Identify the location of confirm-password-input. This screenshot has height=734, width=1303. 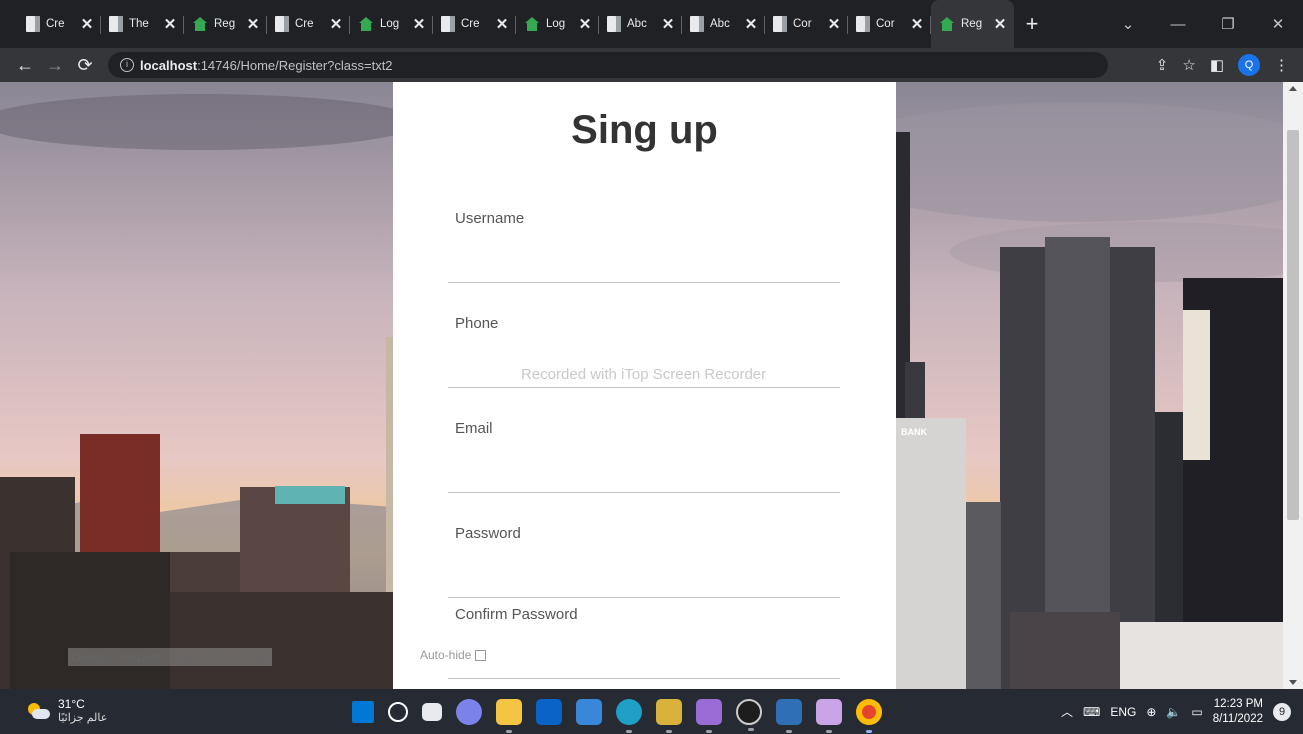
(644, 664).